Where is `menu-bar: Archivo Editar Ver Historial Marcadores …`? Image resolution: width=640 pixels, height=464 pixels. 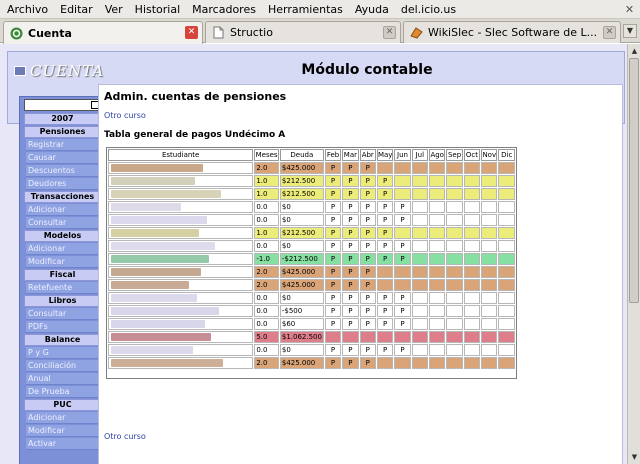
menu-bar: Archivo Editar Ver Historial Marcadores … is located at coordinates (320, 9).